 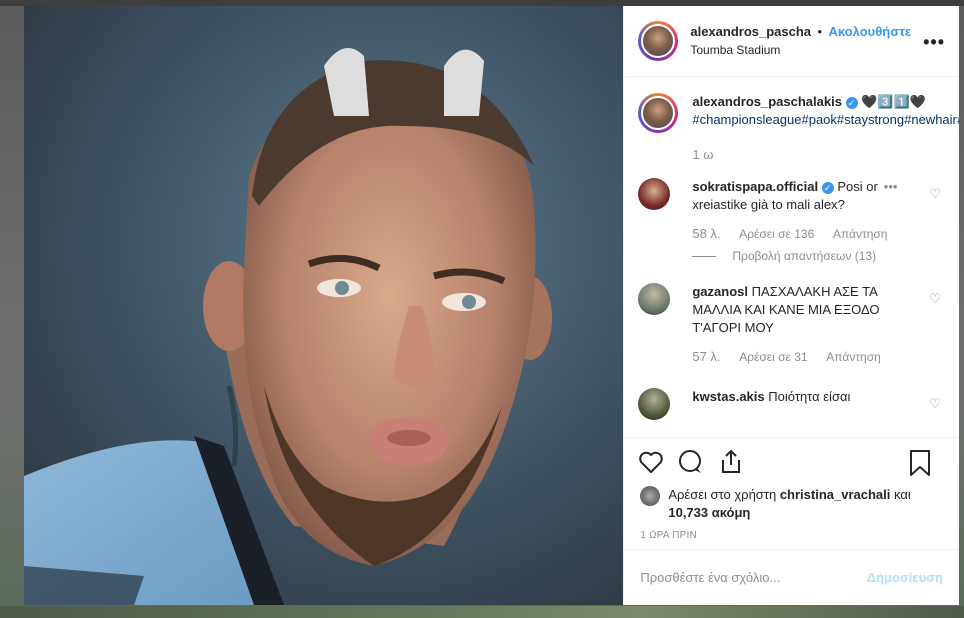 I want to click on view-replies-label: Προβολή απαντήσεων (13), so click(x=804, y=256).